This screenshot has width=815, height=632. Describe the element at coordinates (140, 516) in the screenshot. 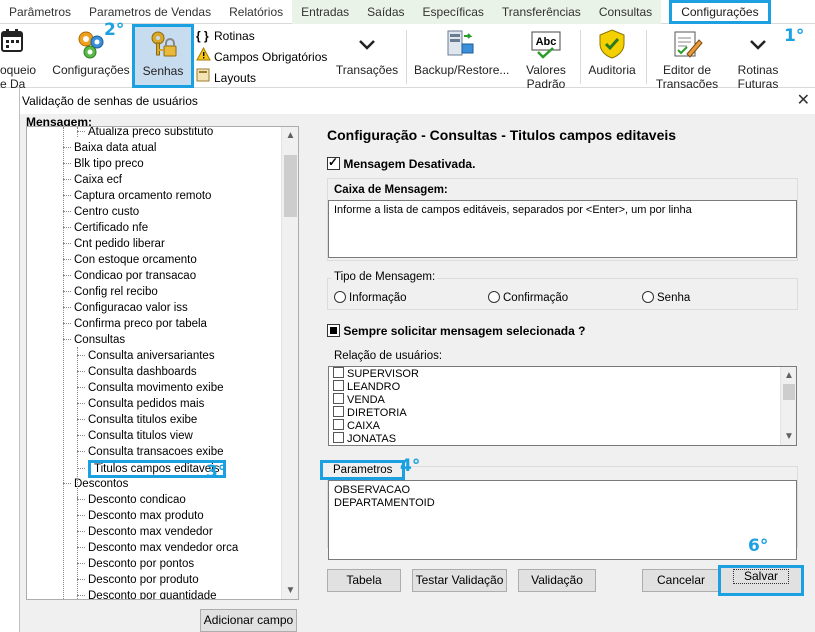

I see `tree-item: Desconto max produto` at that location.